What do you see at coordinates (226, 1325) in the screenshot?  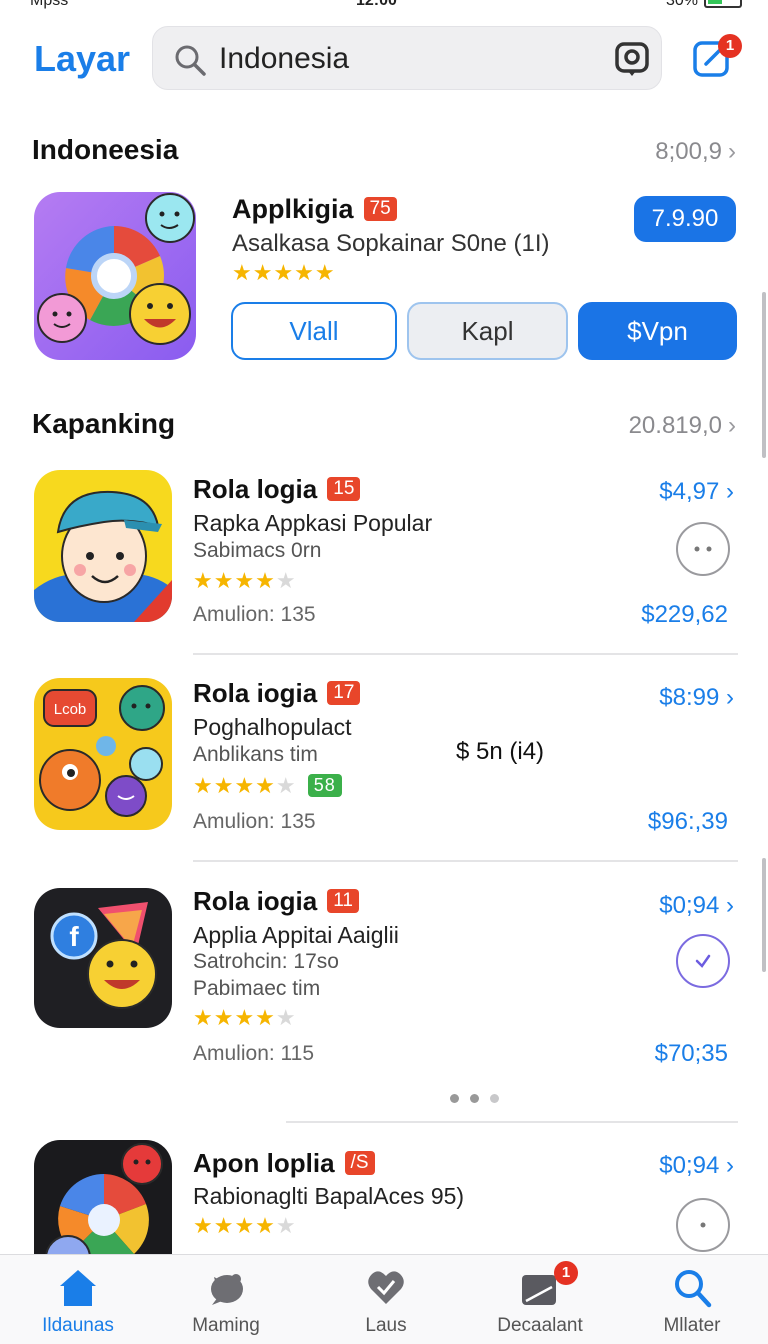 I see `tab-label: Maming` at bounding box center [226, 1325].